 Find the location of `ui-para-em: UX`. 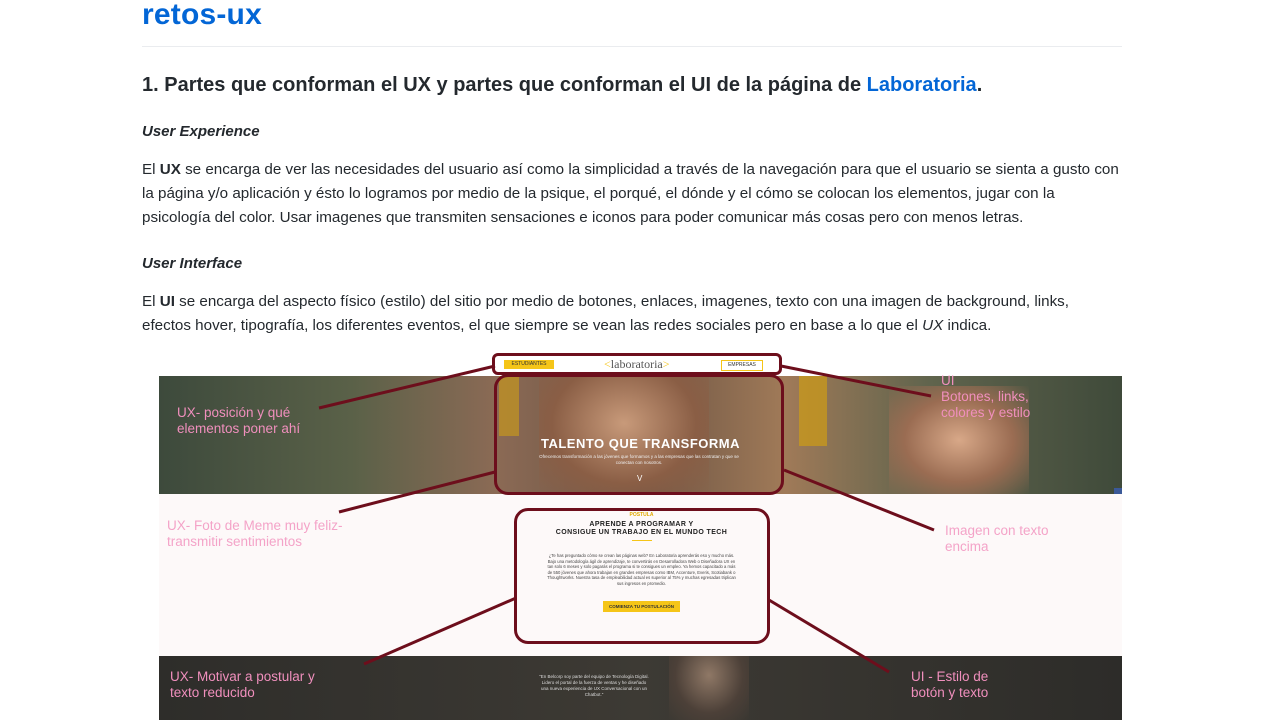

ui-para-em: UX is located at coordinates (933, 325).